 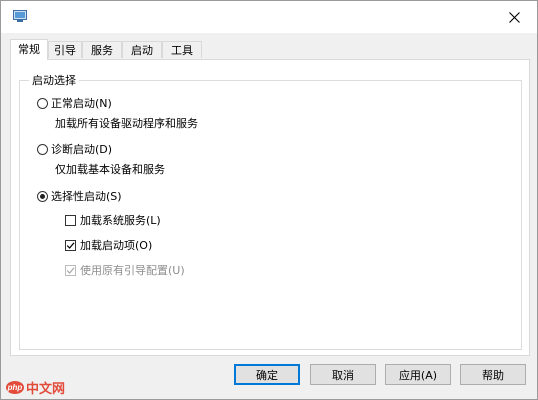 I want to click on diagnostic-startup-description: 仅加载基本设备和服务, so click(x=110, y=169).